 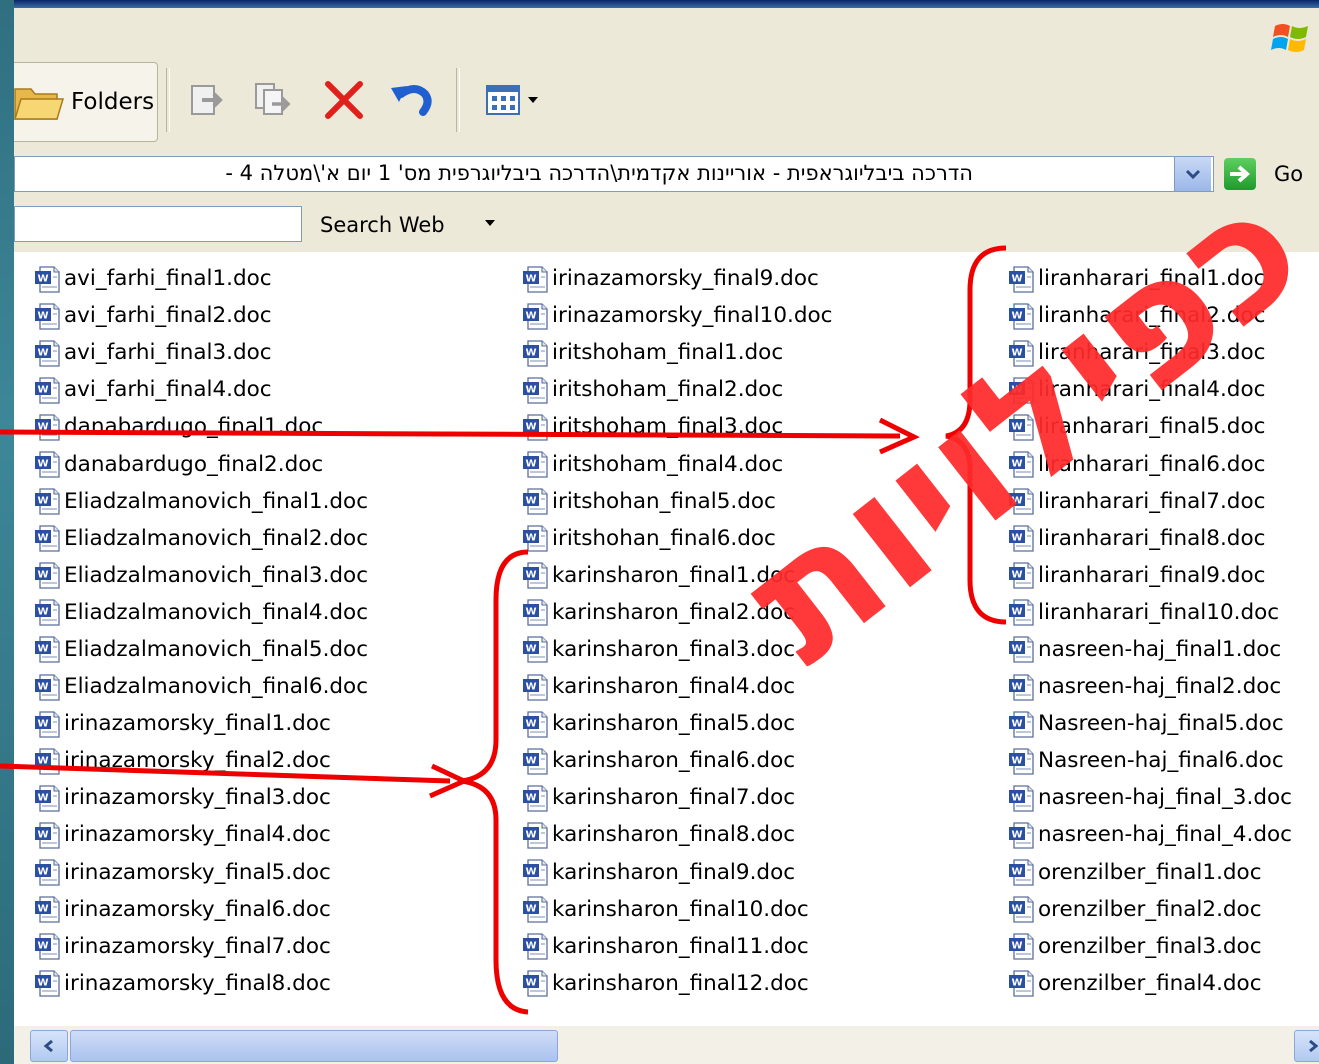 I want to click on file-item: Wirinazamorsky_final3.doc, so click(x=201, y=797).